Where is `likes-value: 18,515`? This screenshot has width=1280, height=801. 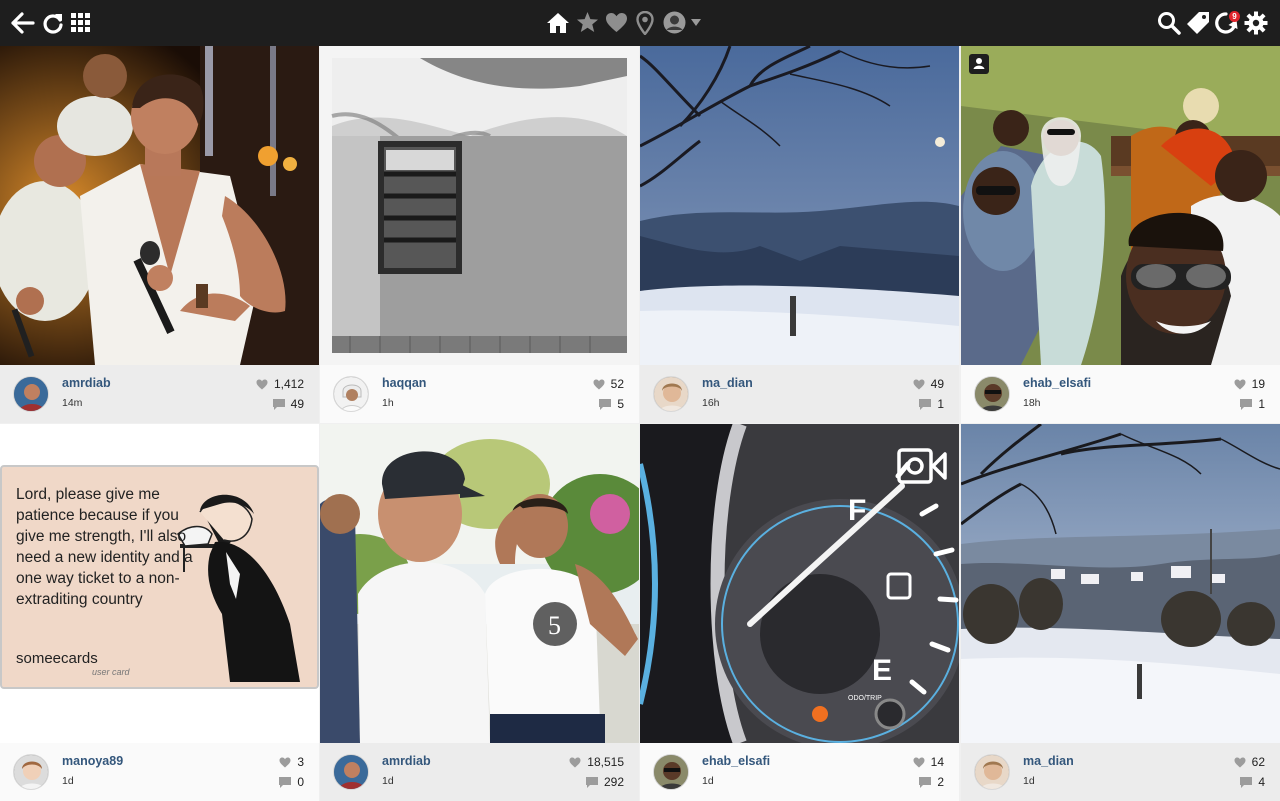
likes-value: 18,515 is located at coordinates (605, 762).